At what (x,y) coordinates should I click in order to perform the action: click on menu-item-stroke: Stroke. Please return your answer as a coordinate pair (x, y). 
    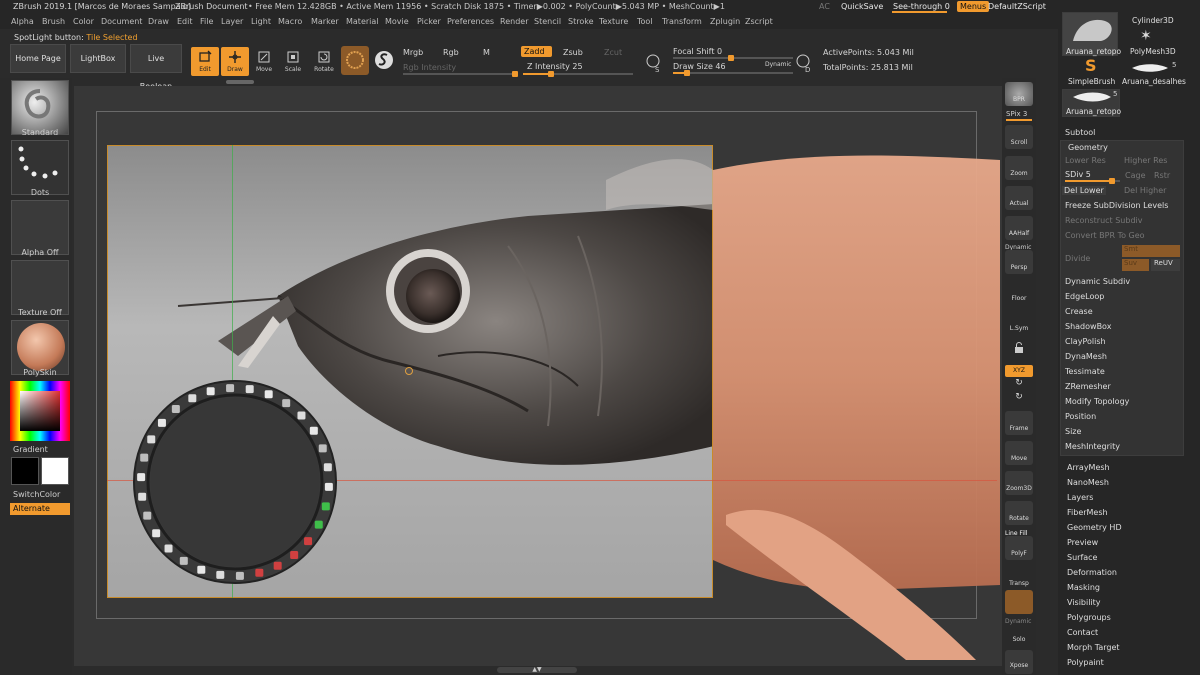
    Looking at the image, I should click on (581, 21).